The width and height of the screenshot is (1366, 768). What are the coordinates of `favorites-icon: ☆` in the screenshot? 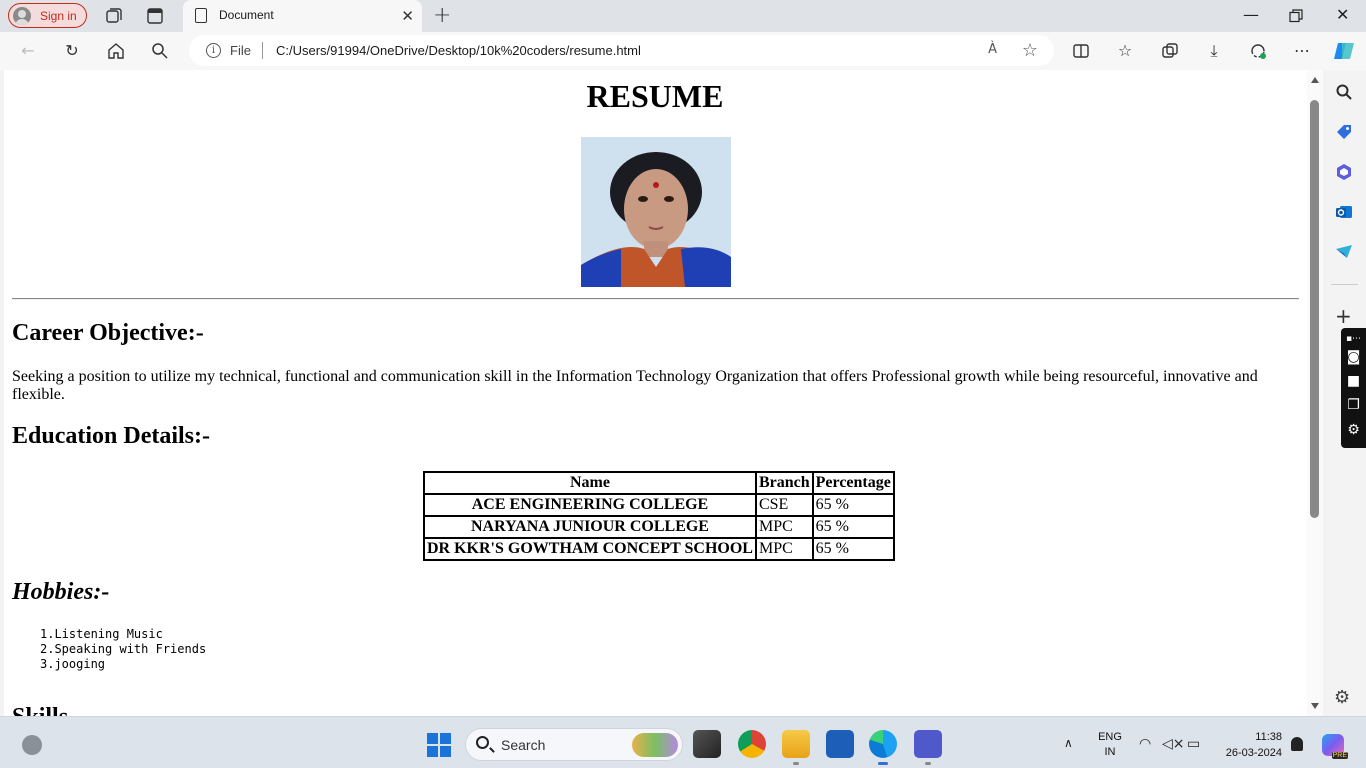 It's located at (1125, 51).